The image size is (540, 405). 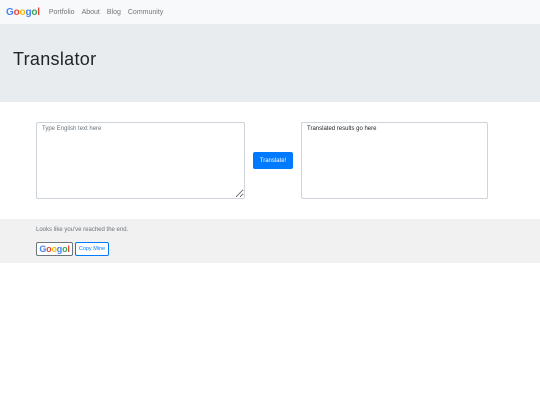 What do you see at coordinates (145, 12) in the screenshot?
I see `nav-link-community: Community` at bounding box center [145, 12].